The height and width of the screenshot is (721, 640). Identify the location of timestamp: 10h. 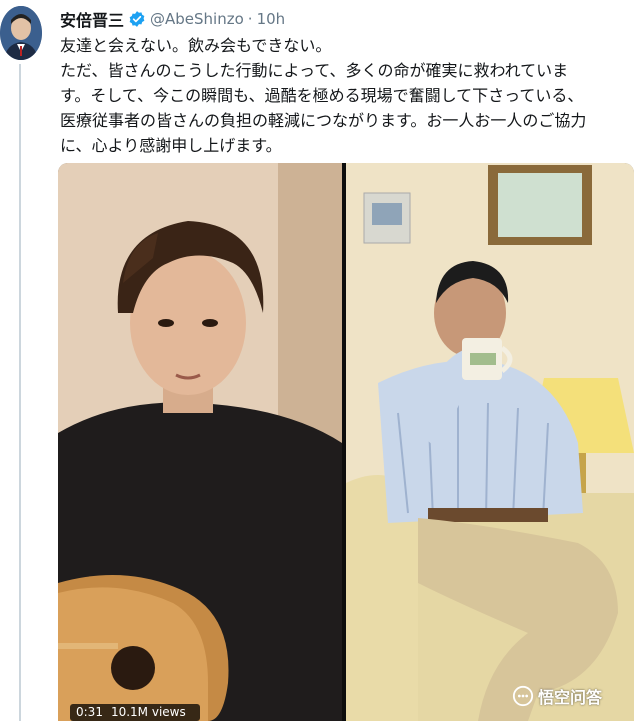
(271, 19).